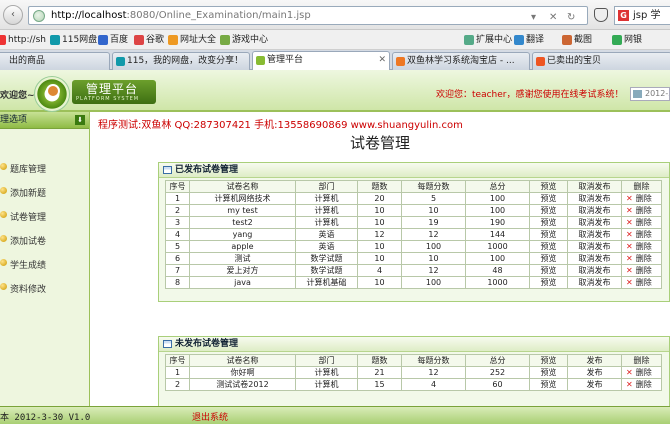 This screenshot has height=424, width=670. Describe the element at coordinates (379, 246) in the screenshot. I see `question-count: 10` at that location.